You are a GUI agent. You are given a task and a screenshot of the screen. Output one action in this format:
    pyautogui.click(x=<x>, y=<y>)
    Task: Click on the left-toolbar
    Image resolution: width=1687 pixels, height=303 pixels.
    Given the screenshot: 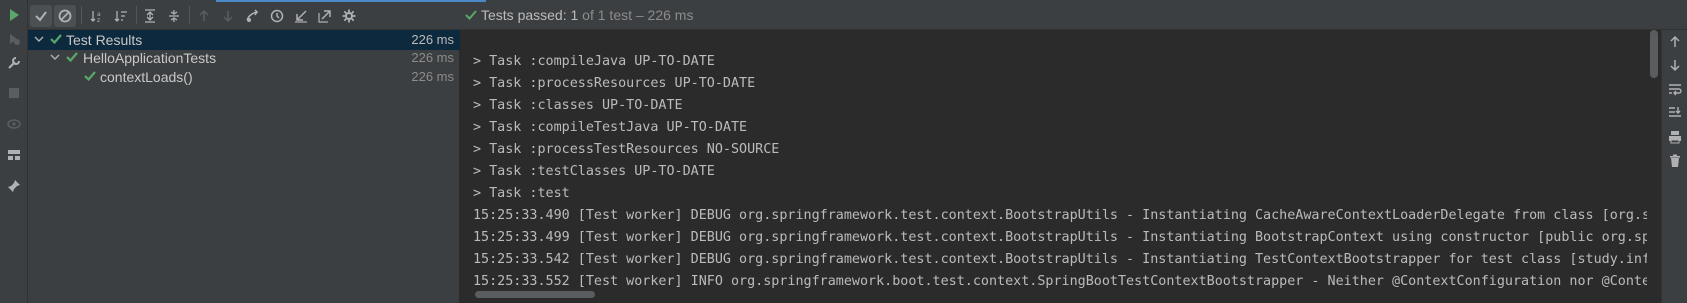 What is the action you would take?
    pyautogui.click(x=14, y=151)
    